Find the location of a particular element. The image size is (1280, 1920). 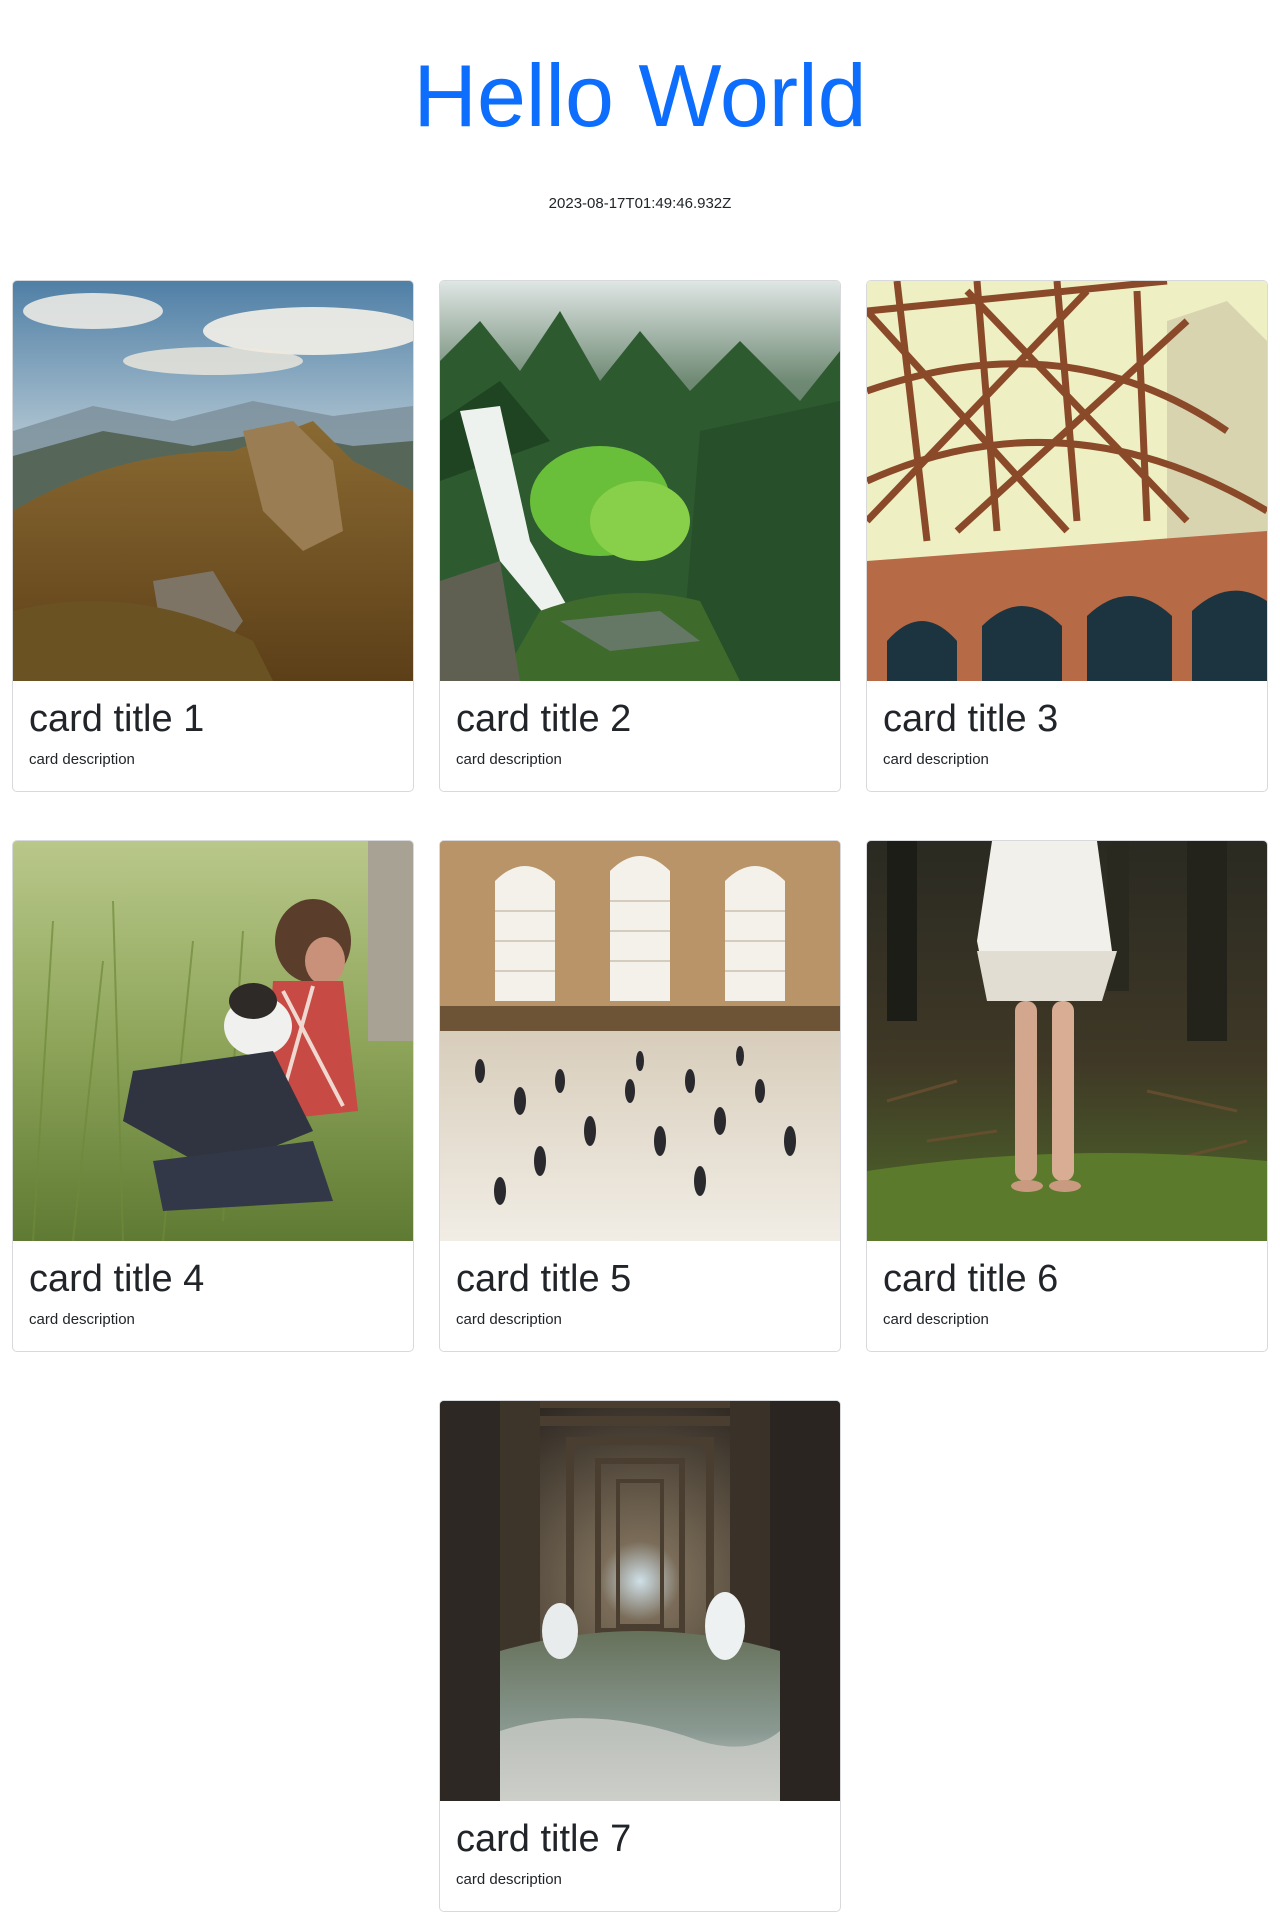

card-image-man-with-dog-in-grass is located at coordinates (213, 1041).